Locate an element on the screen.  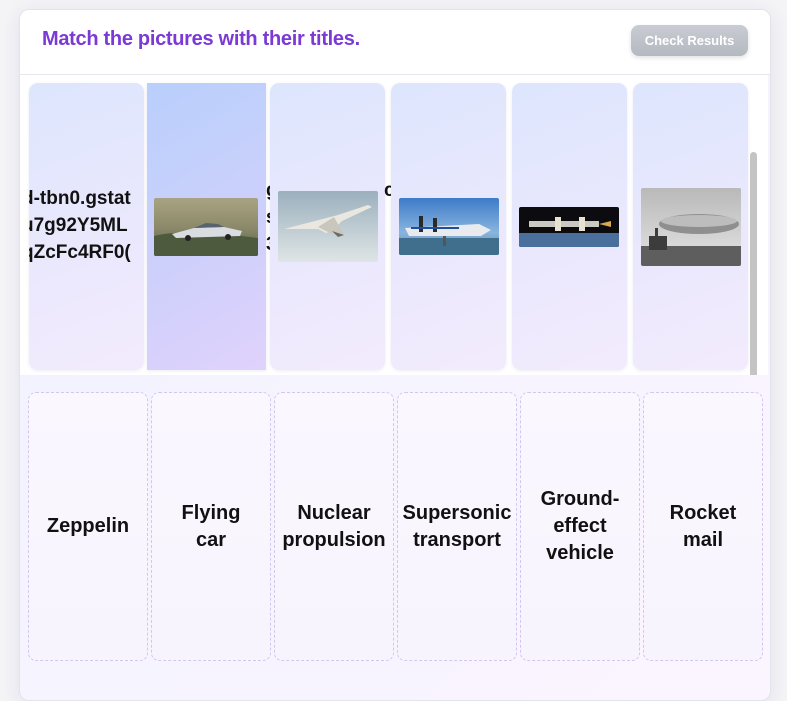
slot-label: Ground-effect vehicle is located at coordinates (580, 526).